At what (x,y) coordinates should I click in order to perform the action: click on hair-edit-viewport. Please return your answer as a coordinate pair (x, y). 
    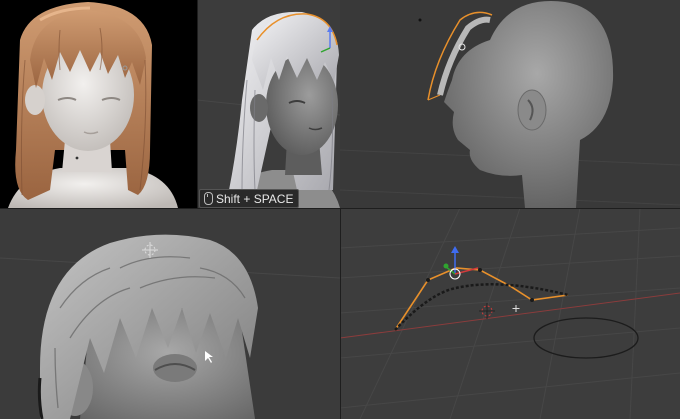
    Looking at the image, I should click on (268, 104).